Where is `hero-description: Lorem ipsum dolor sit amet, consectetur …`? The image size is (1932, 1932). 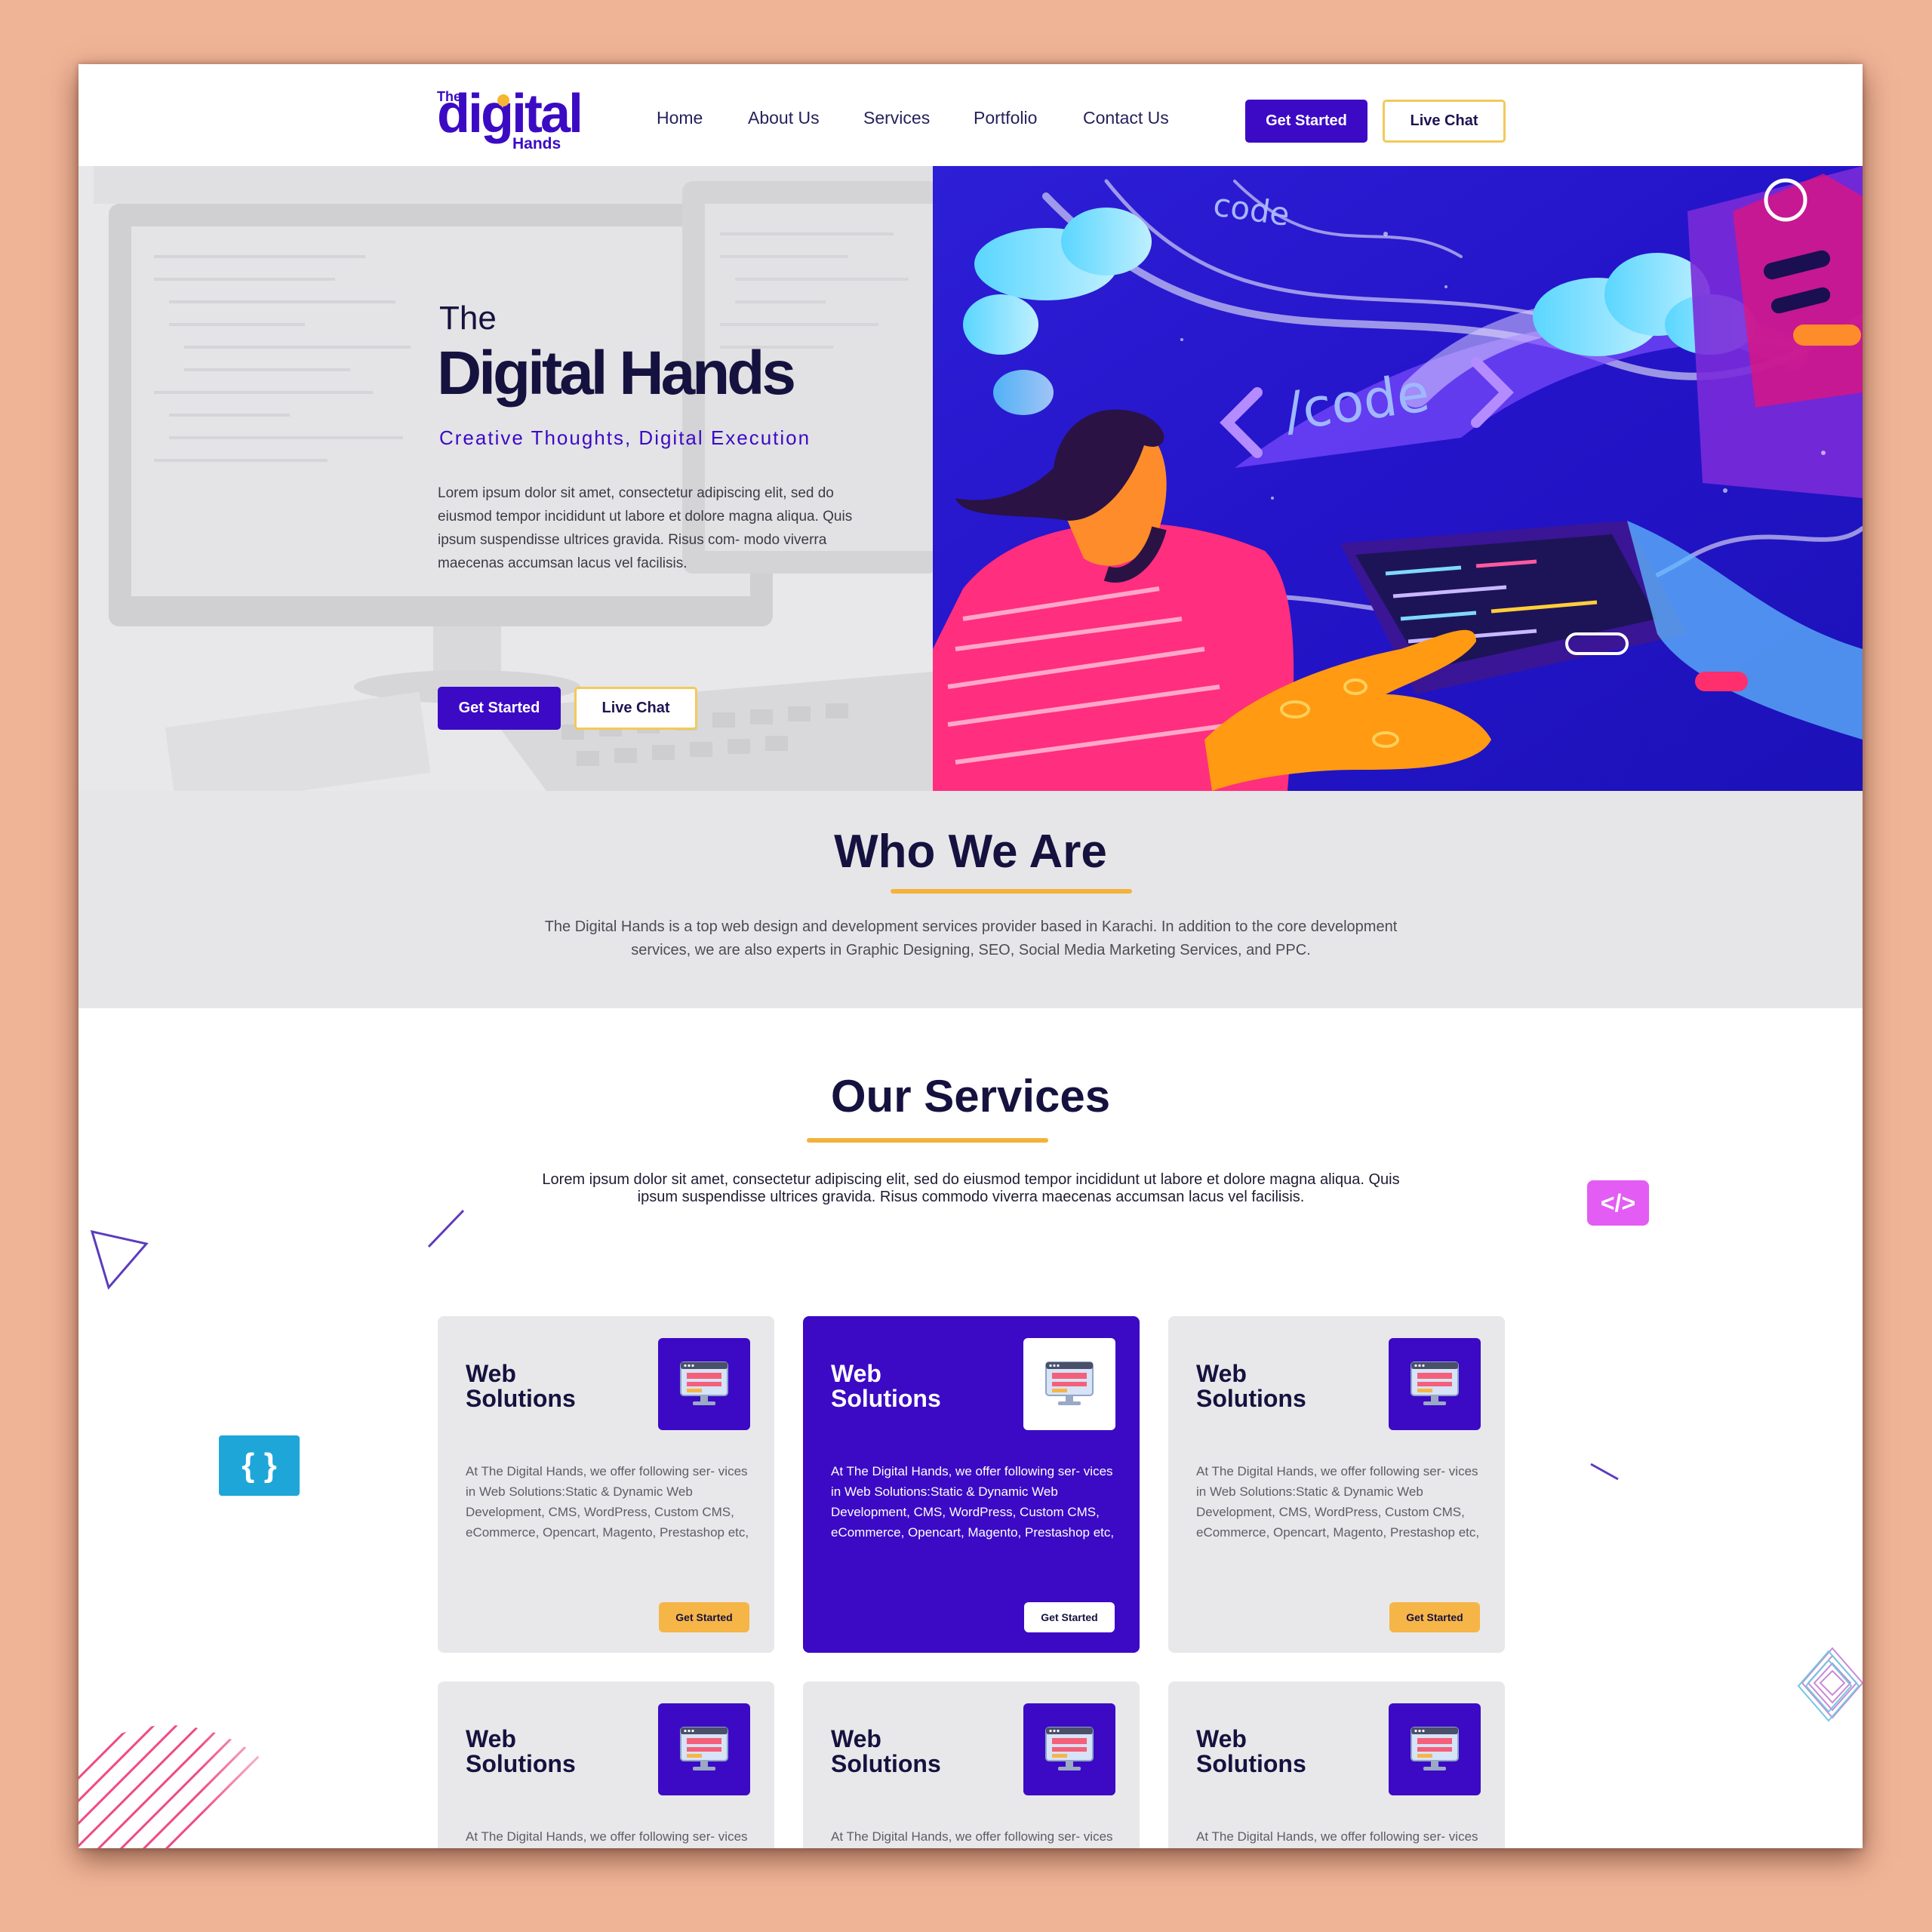 hero-description: Lorem ipsum dolor sit amet, consectetur … is located at coordinates (645, 528).